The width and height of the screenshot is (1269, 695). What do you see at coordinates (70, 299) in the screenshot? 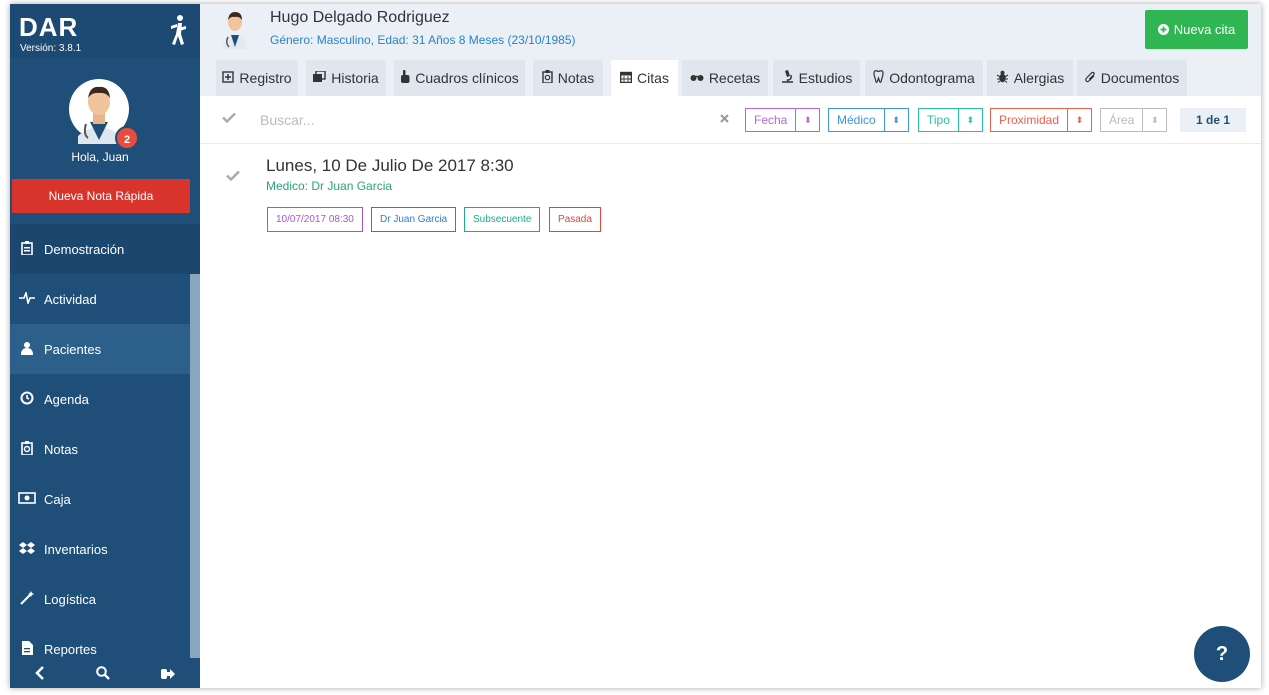
I see `sidebar-item-label: Actividad` at bounding box center [70, 299].